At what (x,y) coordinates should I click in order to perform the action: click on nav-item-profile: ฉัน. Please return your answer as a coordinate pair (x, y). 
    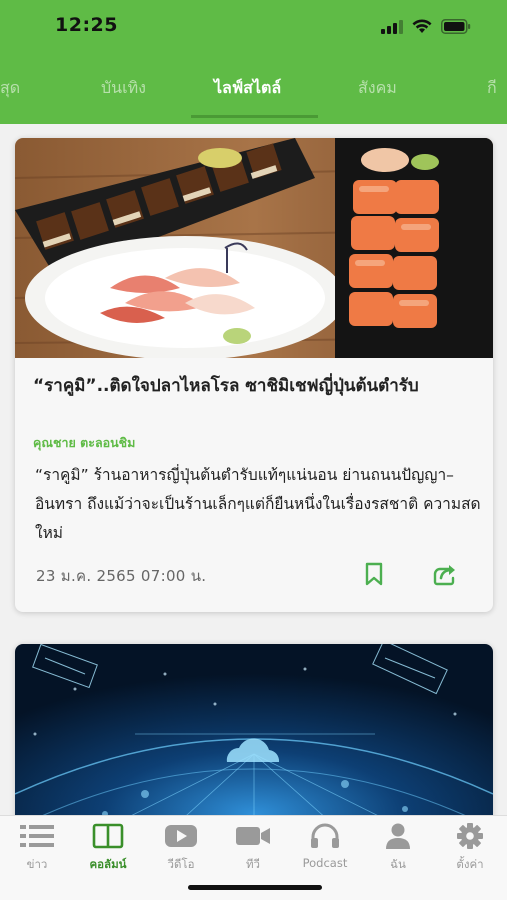
    Looking at the image, I should click on (398, 848).